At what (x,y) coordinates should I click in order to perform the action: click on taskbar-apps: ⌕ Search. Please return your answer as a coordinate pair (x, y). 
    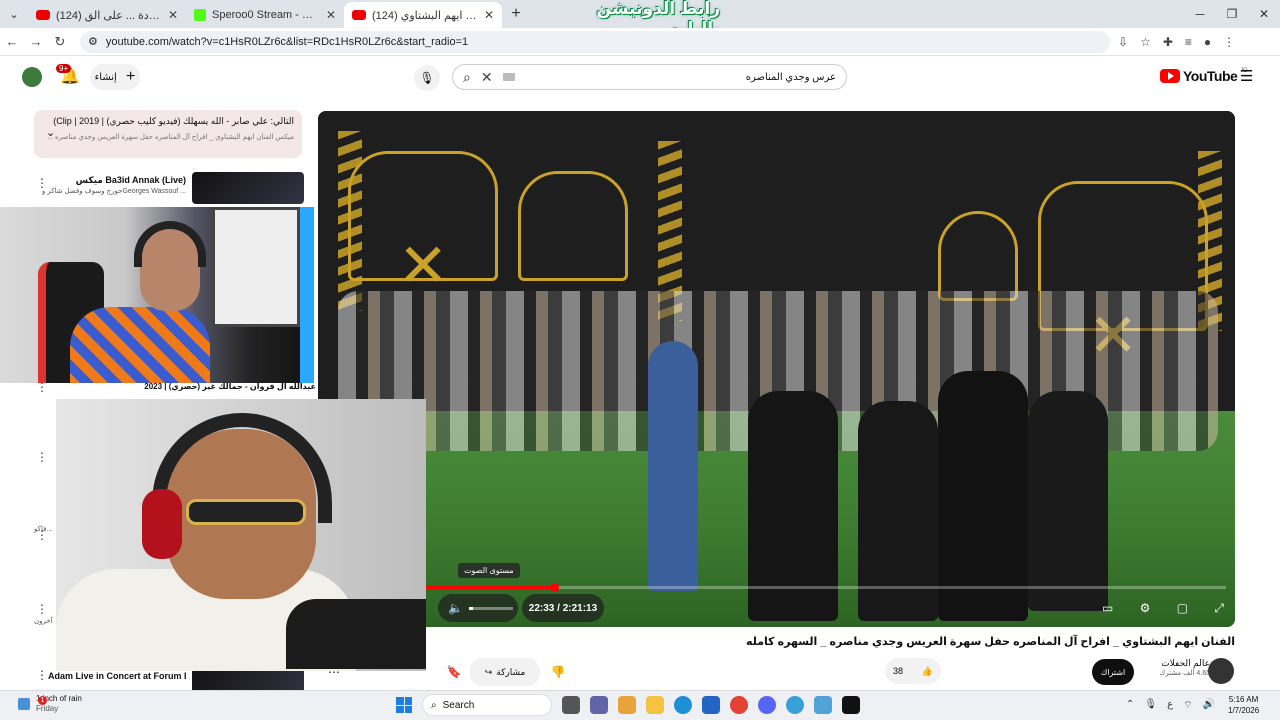
    Looking at the image, I should click on (628, 705).